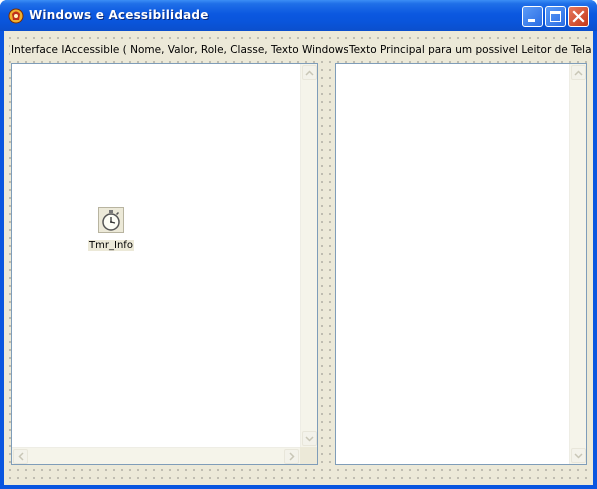 The image size is (597, 489). I want to click on scrollbar-corner, so click(308, 455).